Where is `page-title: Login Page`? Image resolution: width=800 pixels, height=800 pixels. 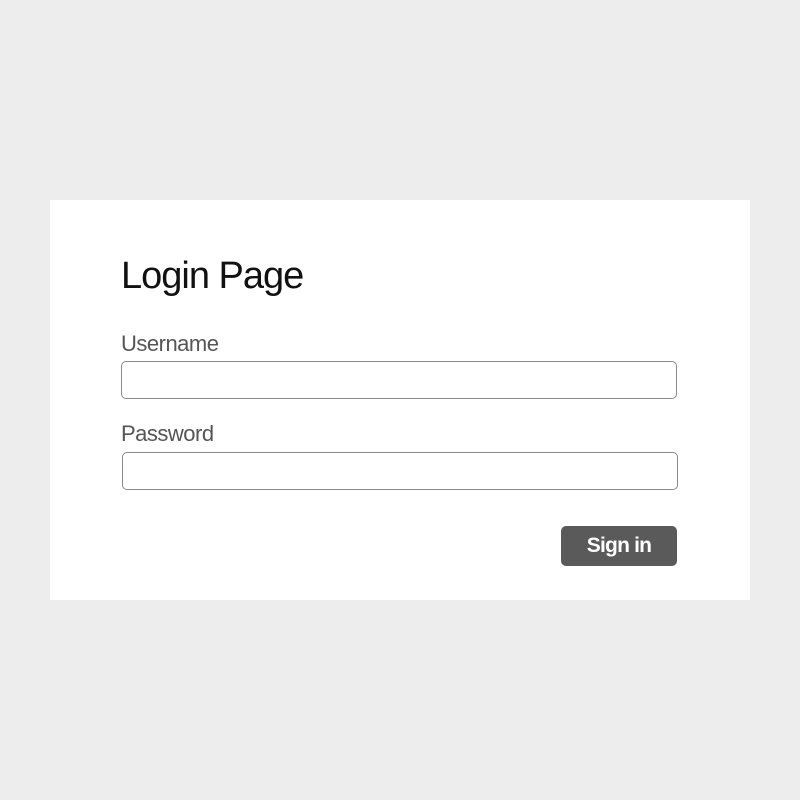
page-title: Login Page is located at coordinates (212, 276).